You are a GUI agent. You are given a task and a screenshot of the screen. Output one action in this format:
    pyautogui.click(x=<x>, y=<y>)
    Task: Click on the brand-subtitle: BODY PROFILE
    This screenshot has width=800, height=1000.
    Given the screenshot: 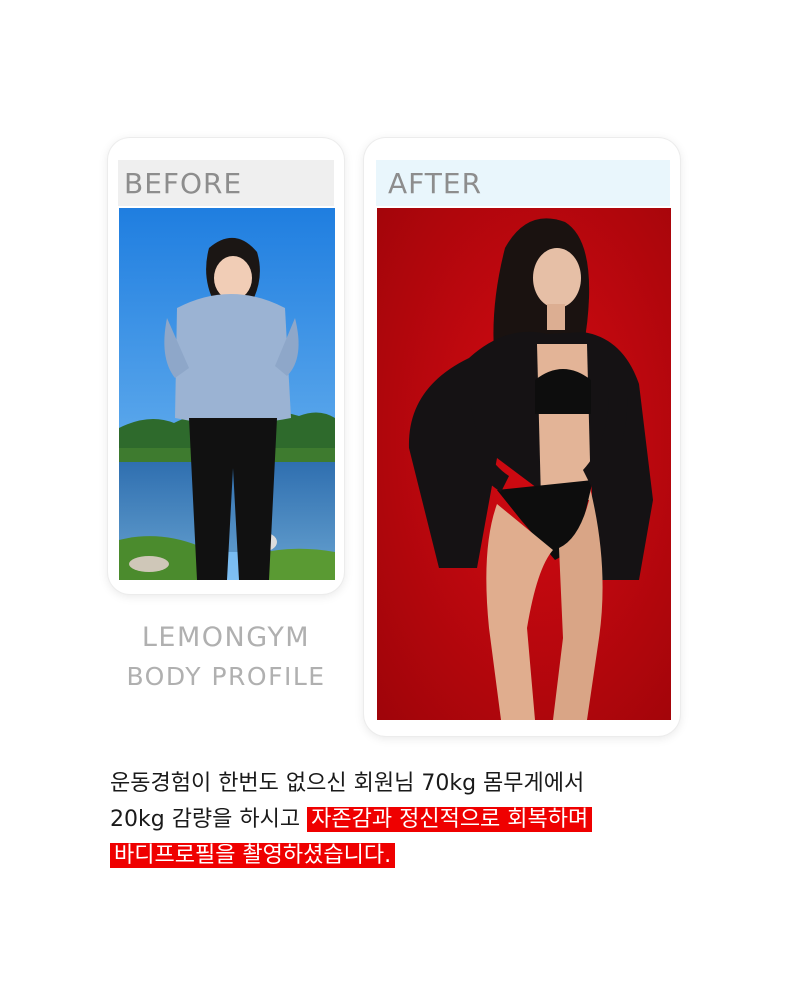 What is the action you would take?
    pyautogui.click(x=226, y=676)
    